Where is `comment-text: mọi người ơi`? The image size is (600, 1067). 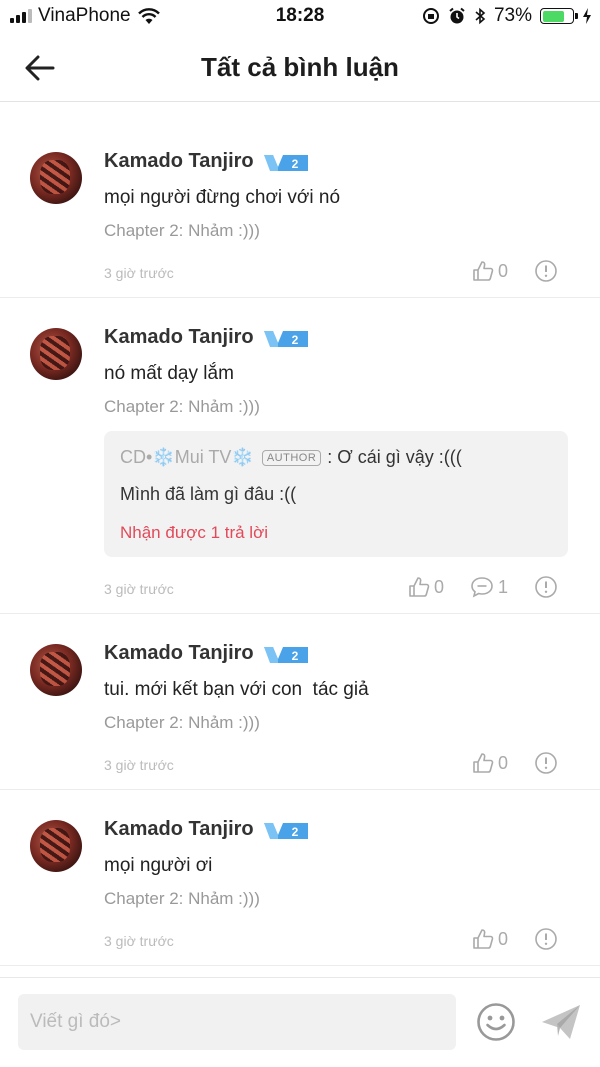 comment-text: mọi người ơi is located at coordinates (158, 865).